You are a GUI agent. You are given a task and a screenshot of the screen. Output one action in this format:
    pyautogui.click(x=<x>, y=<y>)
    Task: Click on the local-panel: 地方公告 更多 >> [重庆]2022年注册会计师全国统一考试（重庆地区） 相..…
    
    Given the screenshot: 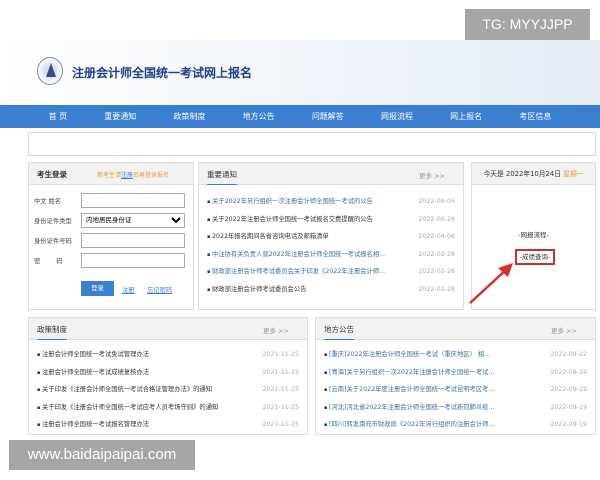 What is the action you would take?
    pyautogui.click(x=455, y=376)
    